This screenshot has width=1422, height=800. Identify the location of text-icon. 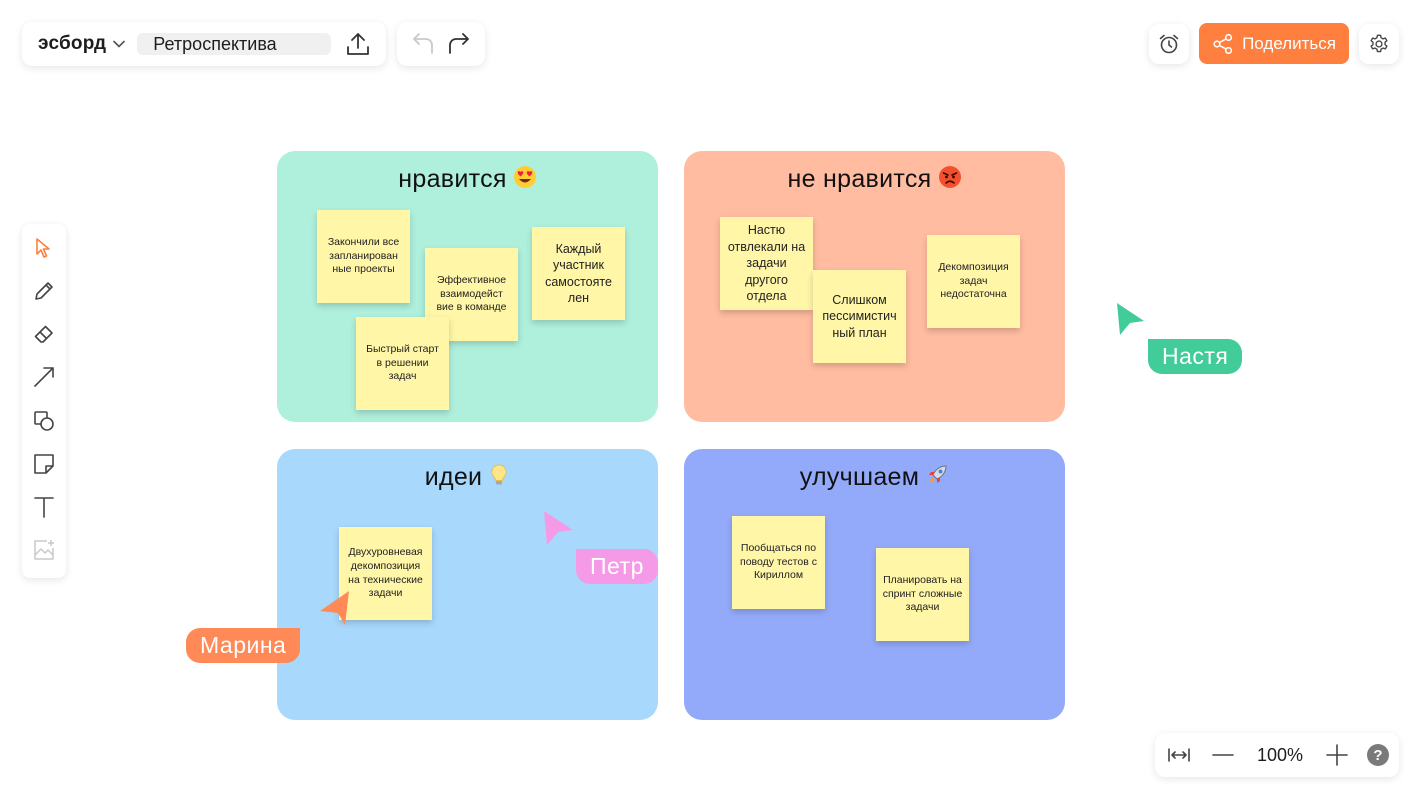
(44, 507).